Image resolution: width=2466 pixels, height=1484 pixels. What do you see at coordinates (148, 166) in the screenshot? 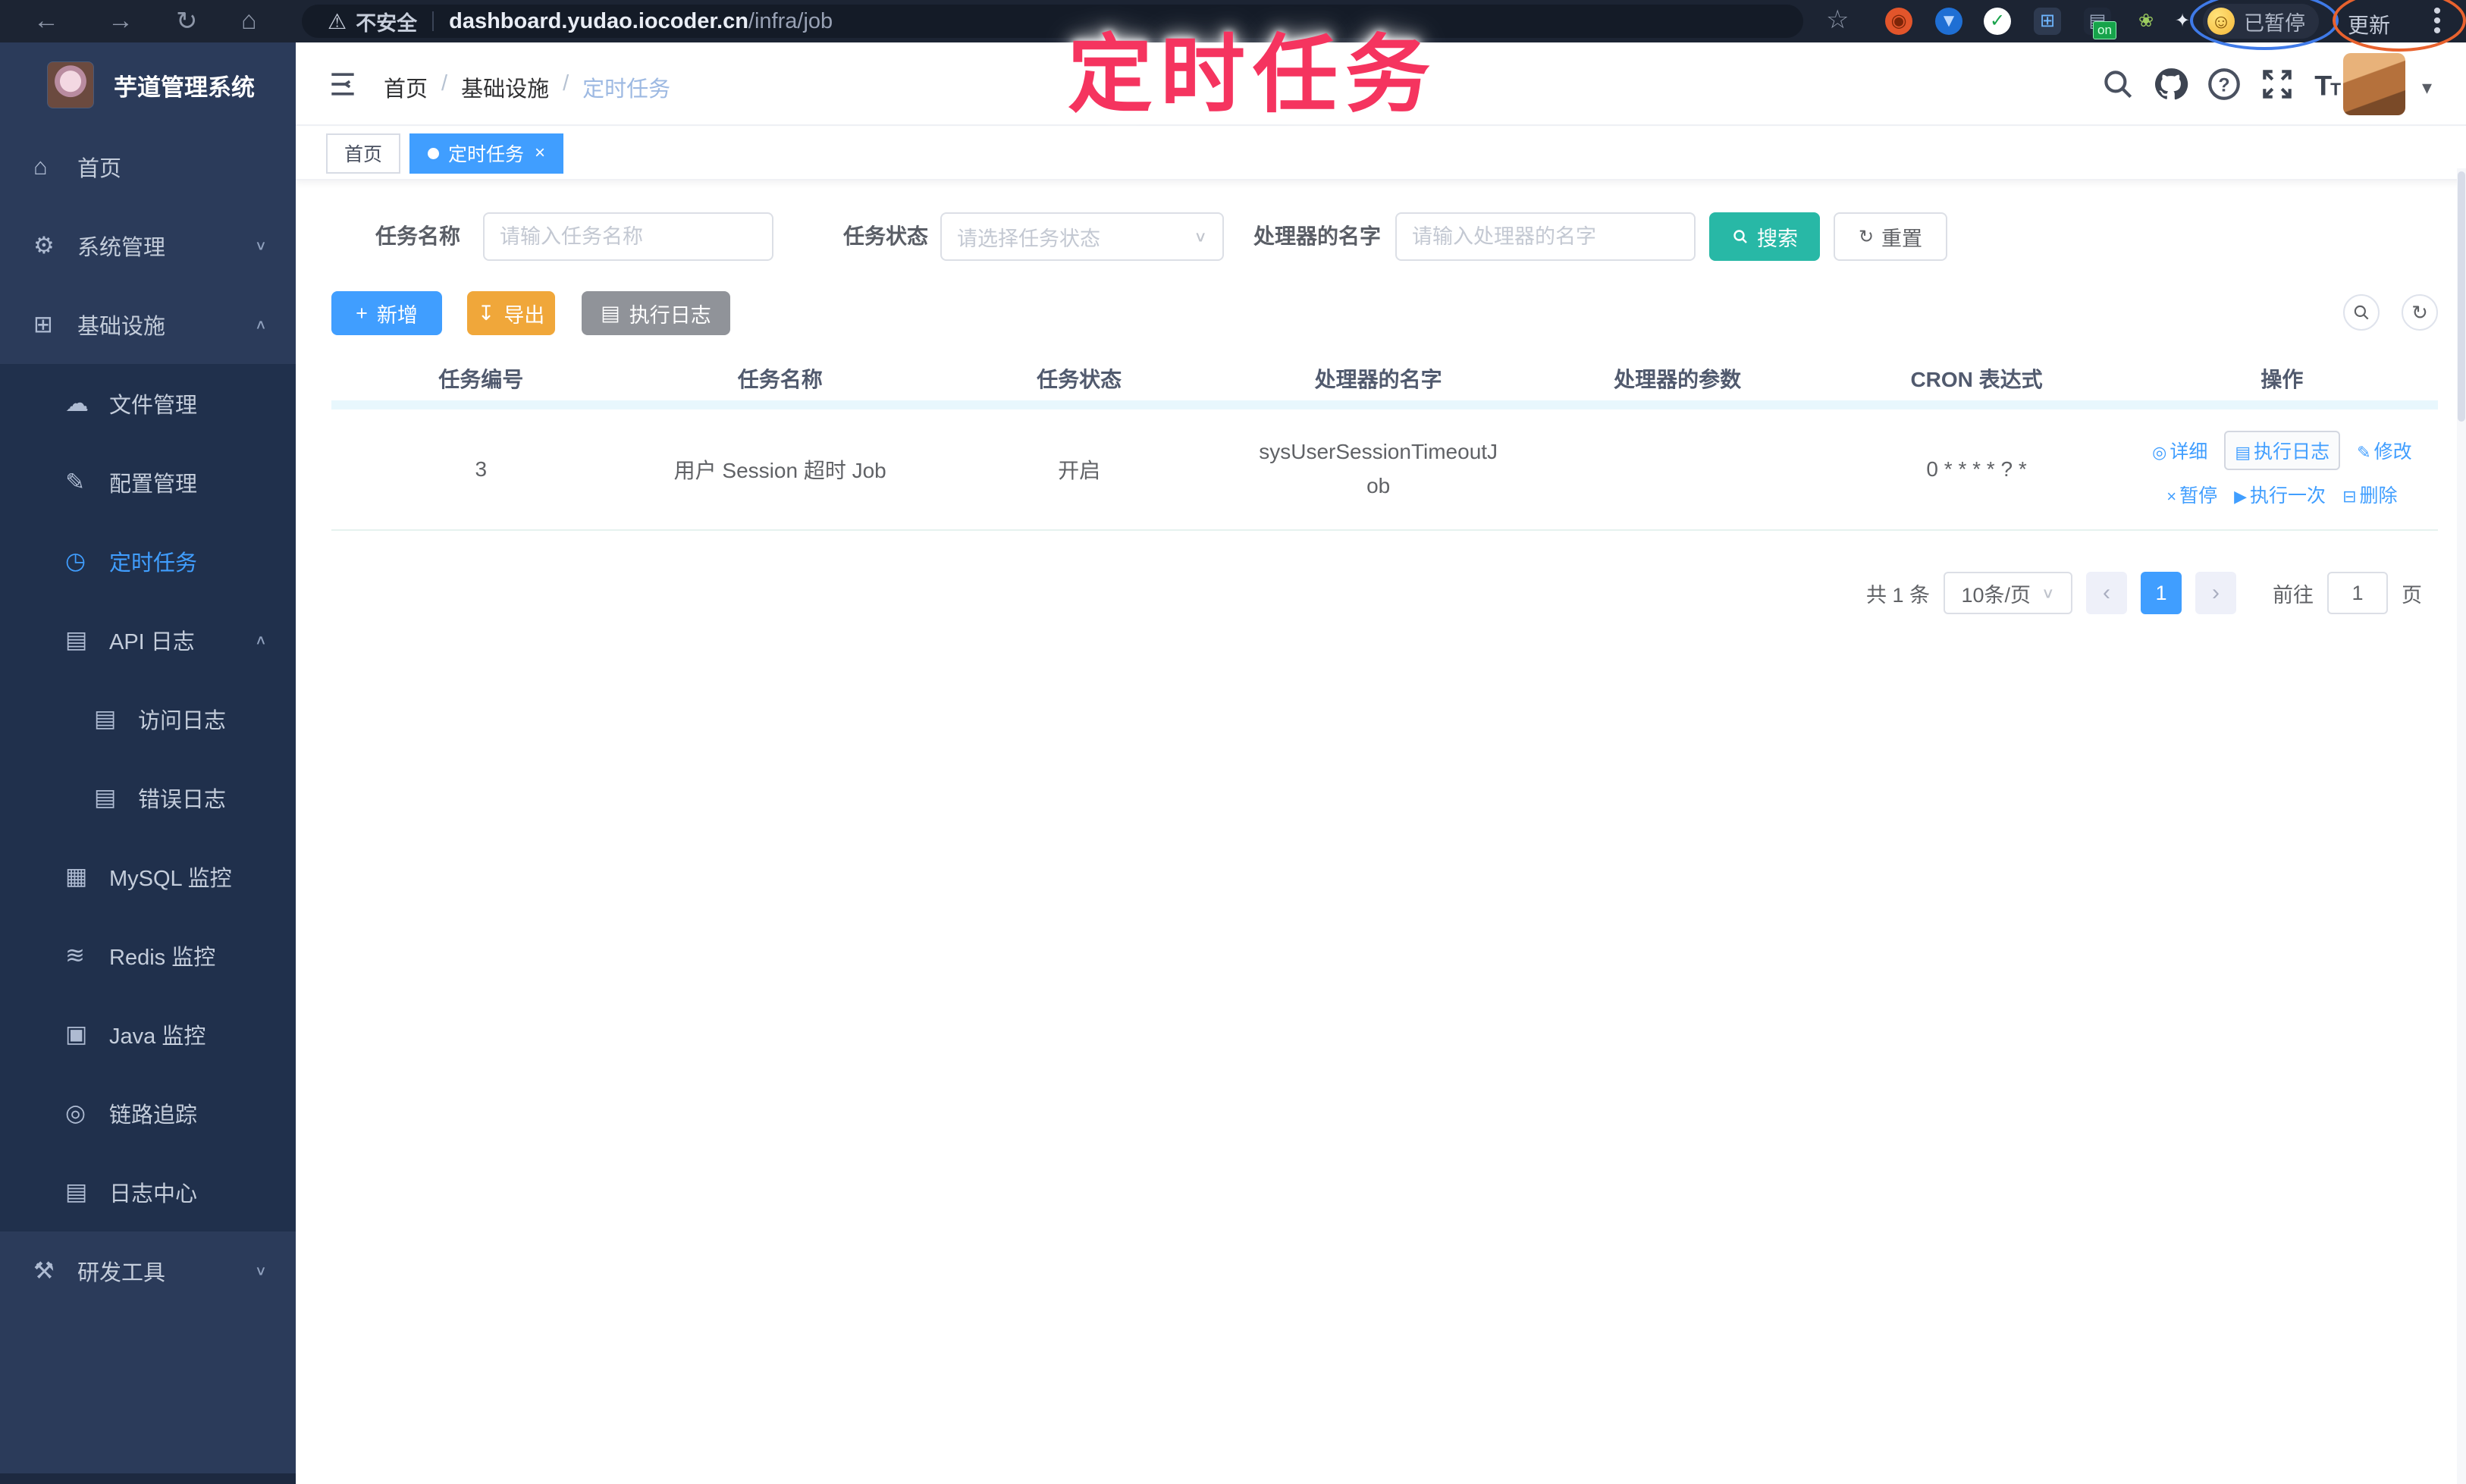
I see `sidebar-item-home: ⌂ 首页` at bounding box center [148, 166].